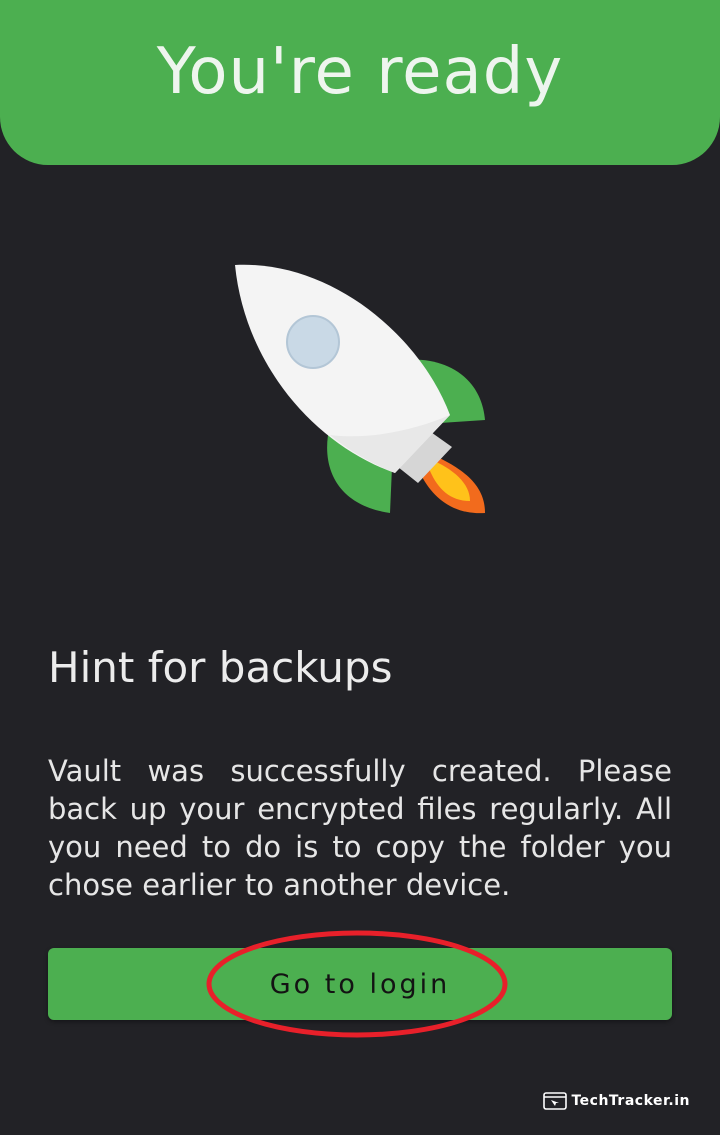 The width and height of the screenshot is (720, 1135). I want to click on go-to-login-label: Go to login, so click(360, 984).